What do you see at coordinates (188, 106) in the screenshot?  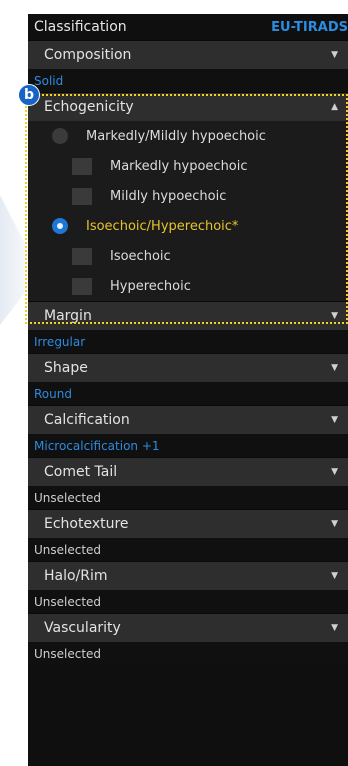 I see `section-echogenicity: Echogenicity ▲` at bounding box center [188, 106].